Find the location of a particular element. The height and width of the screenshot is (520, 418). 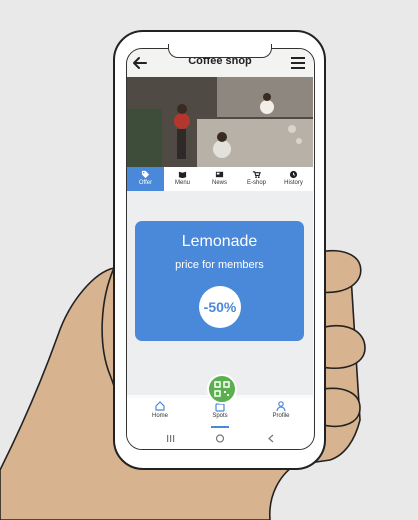

hamburger-menu-icon is located at coordinates (298, 63).